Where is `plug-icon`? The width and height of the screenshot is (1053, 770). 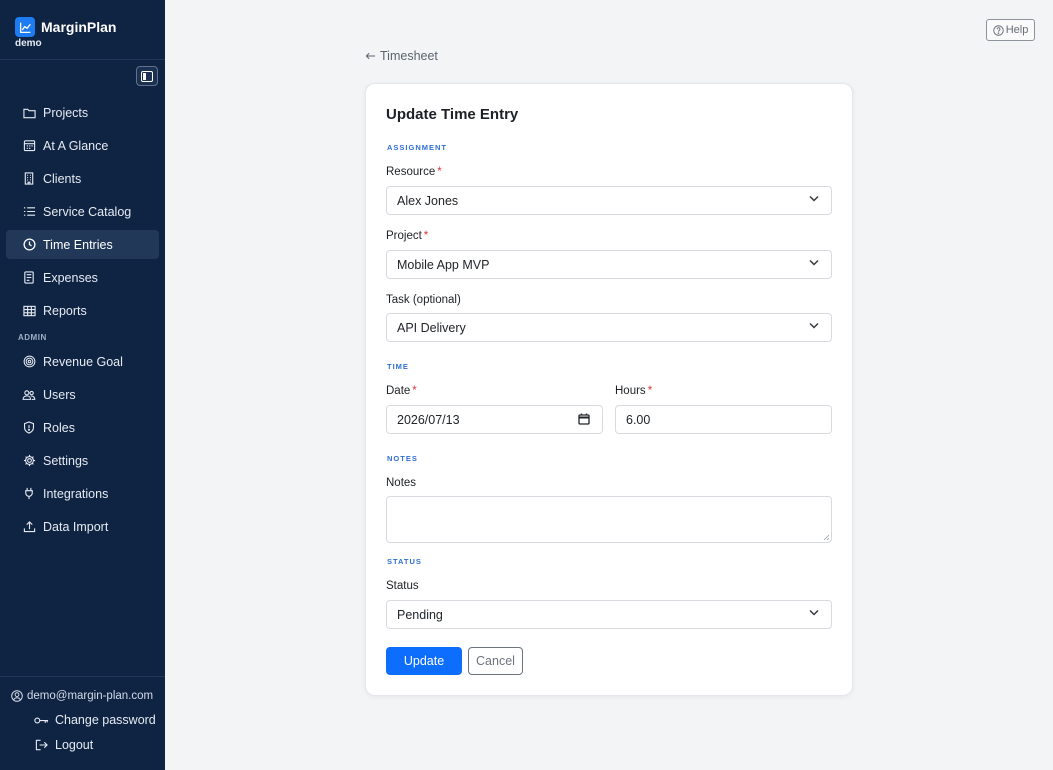
plug-icon is located at coordinates (29, 494).